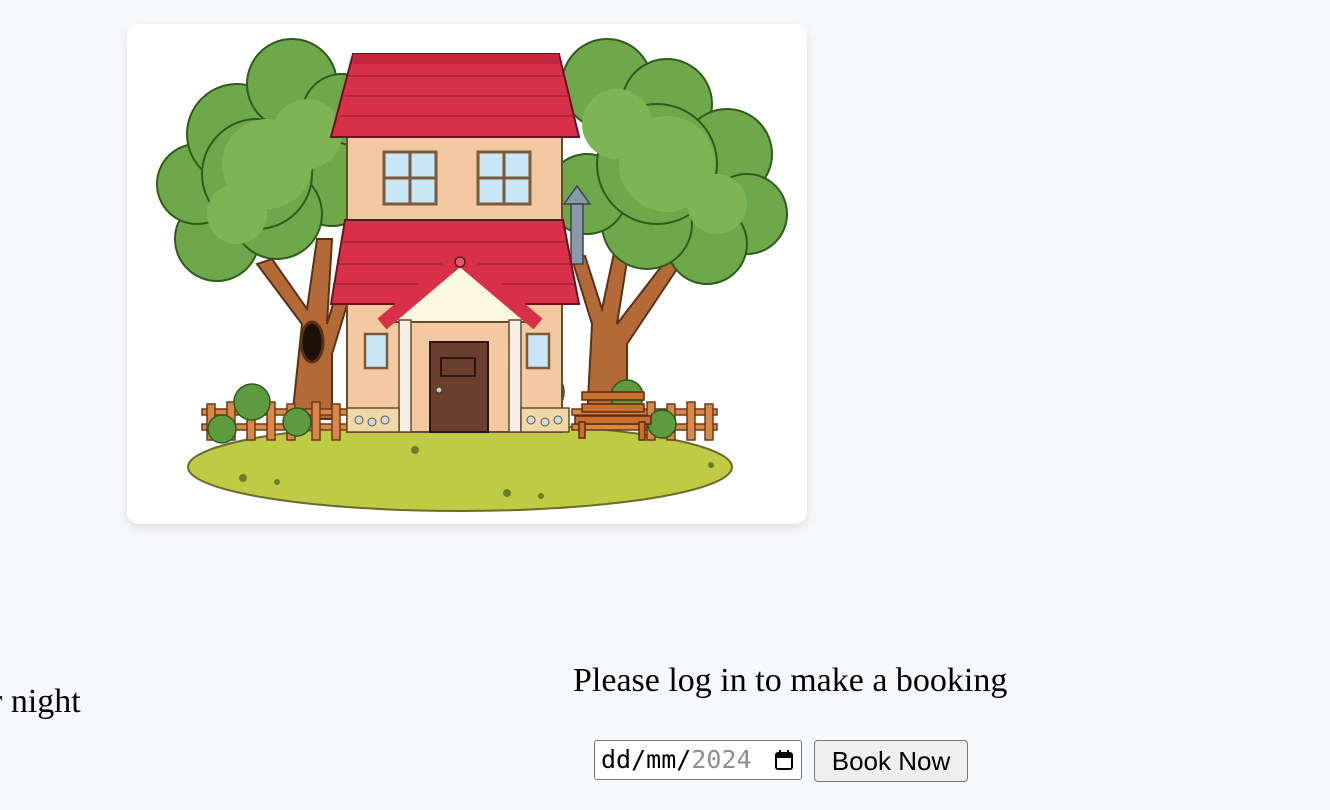  I want to click on book-now-button: Book Now, so click(891, 761).